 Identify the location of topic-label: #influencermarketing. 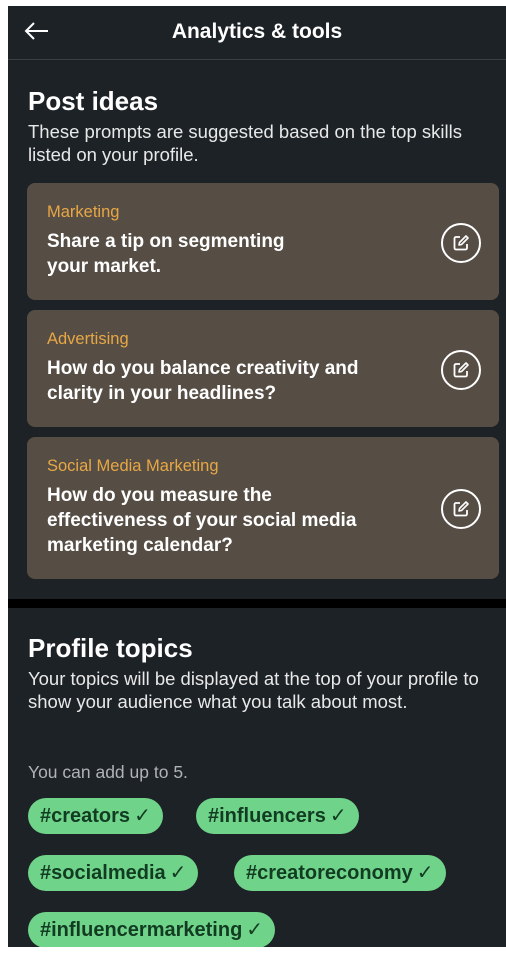
(141, 930).